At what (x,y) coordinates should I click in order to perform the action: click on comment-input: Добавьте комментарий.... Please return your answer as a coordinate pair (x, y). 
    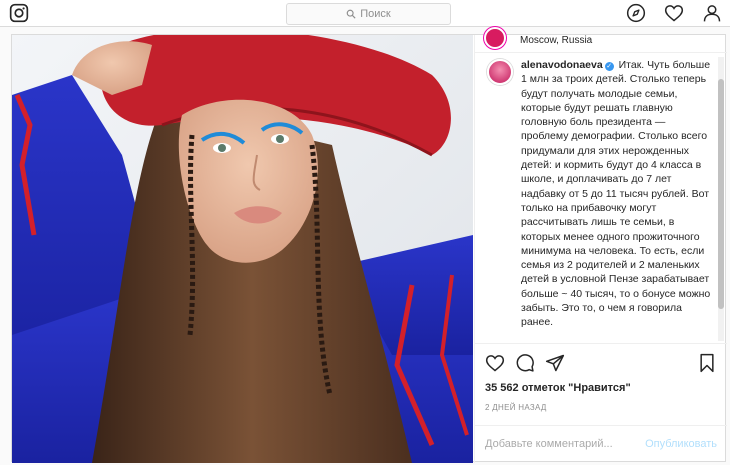
    Looking at the image, I should click on (549, 444).